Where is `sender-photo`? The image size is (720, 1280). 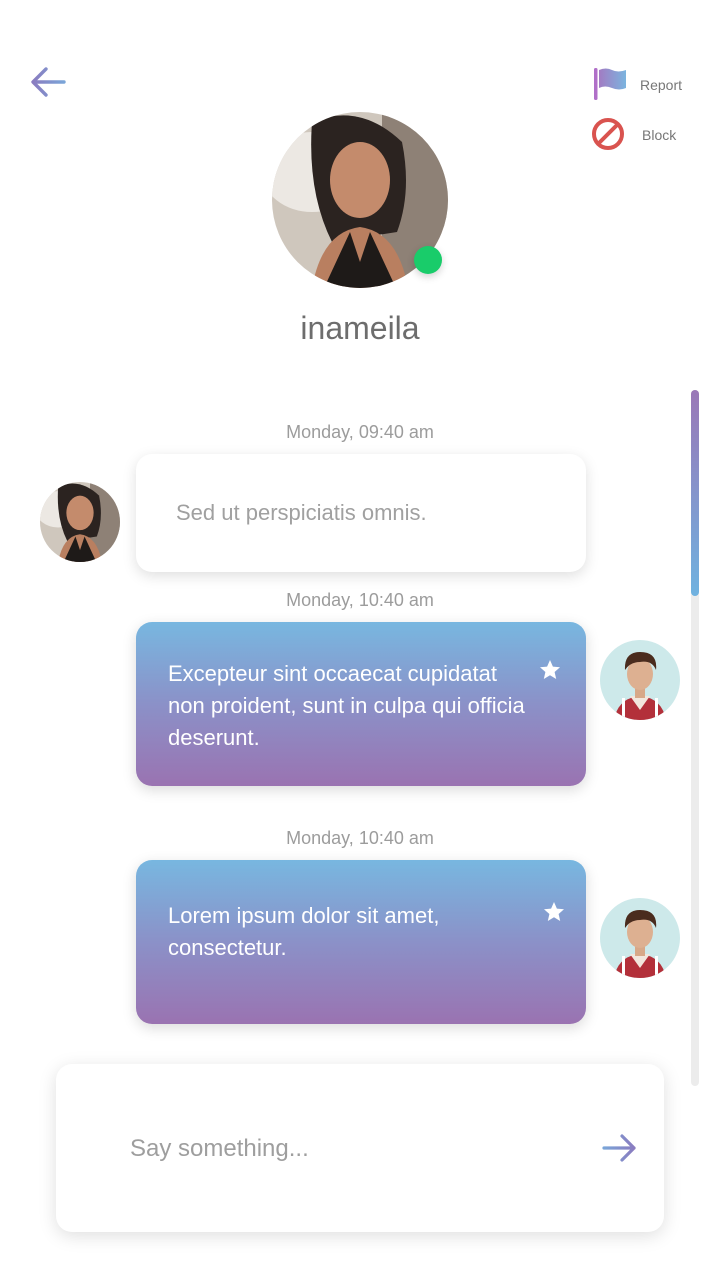
sender-photo is located at coordinates (80, 522).